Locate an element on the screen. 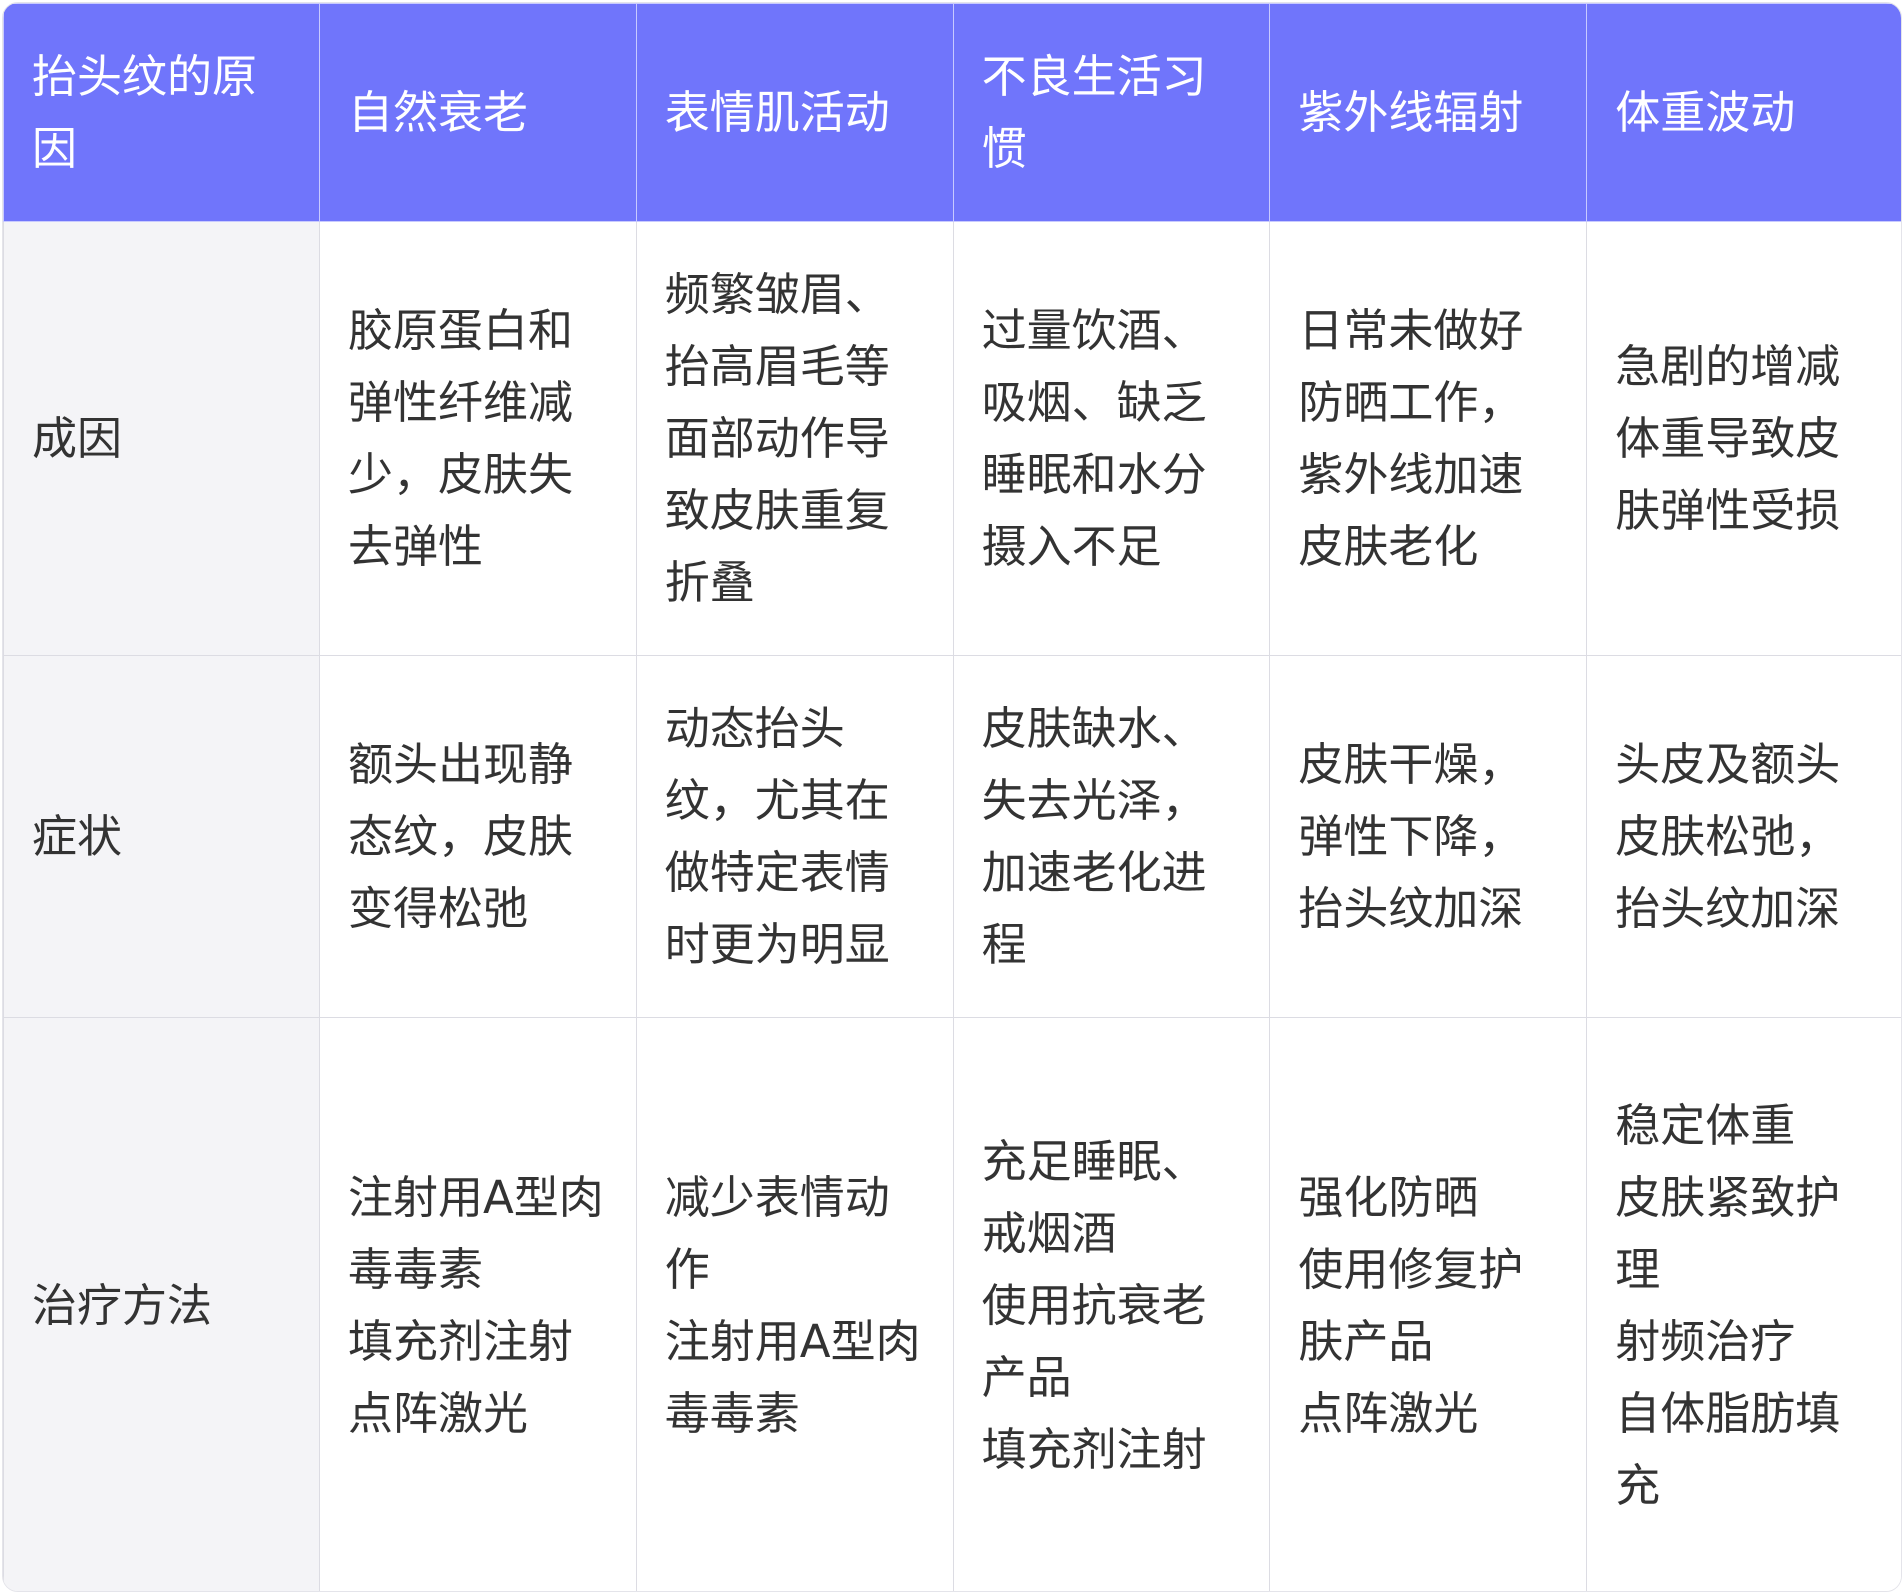  table-cell: 皮肤缺水、失去光泽，加速老化进程 is located at coordinates (1111, 836).